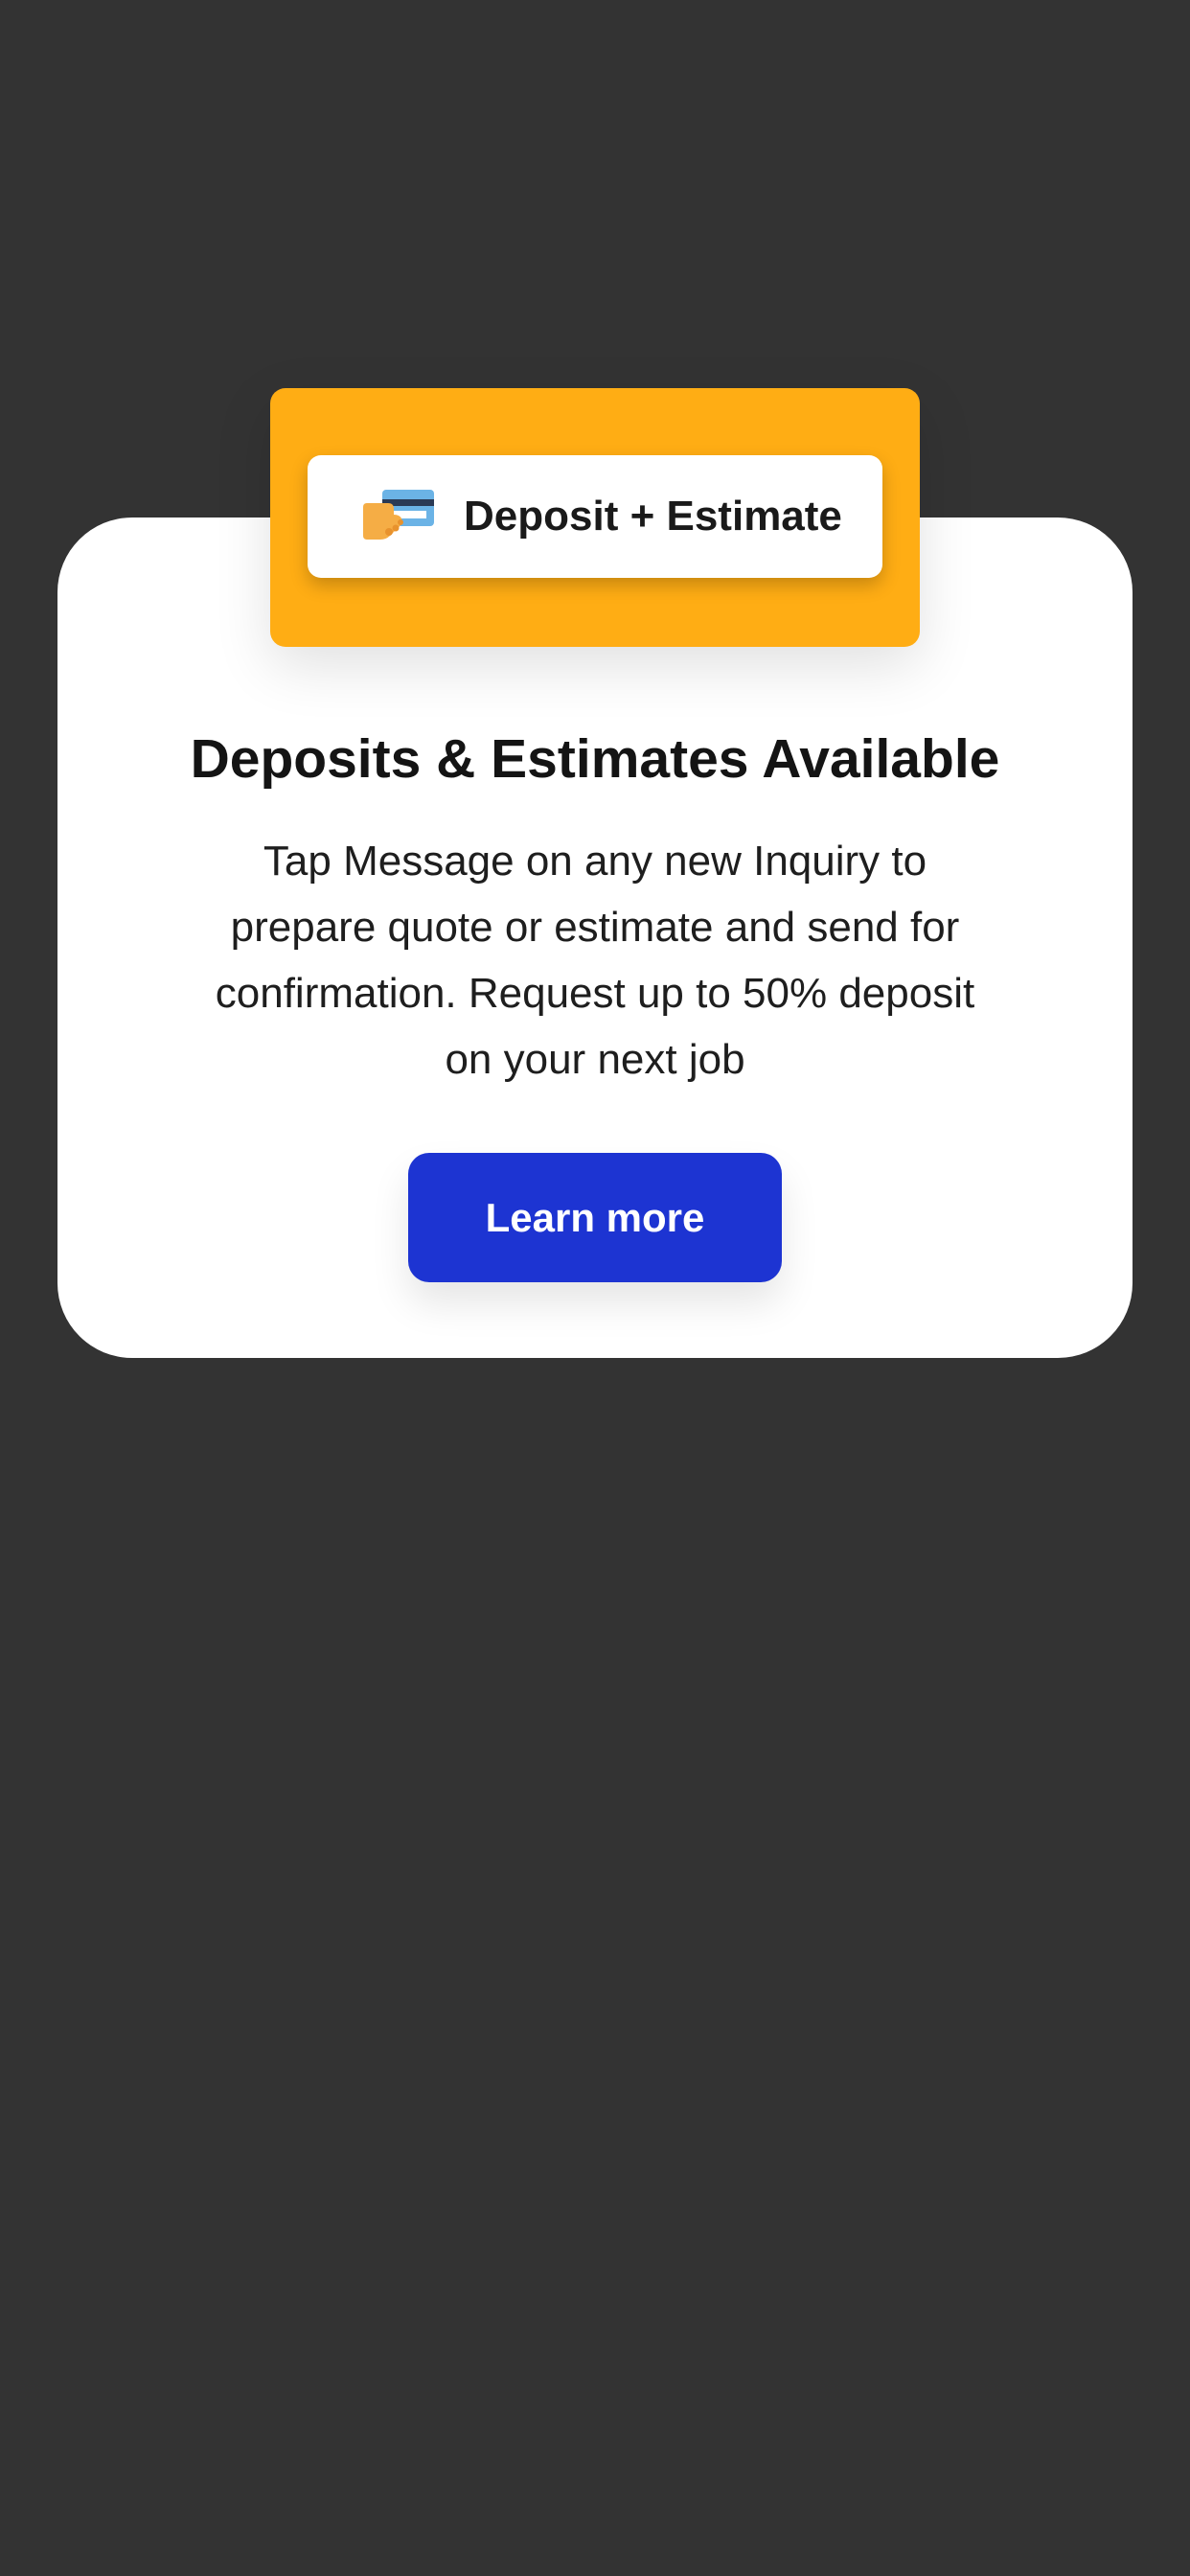  I want to click on chip-label: Deposit + Estimate, so click(653, 516).